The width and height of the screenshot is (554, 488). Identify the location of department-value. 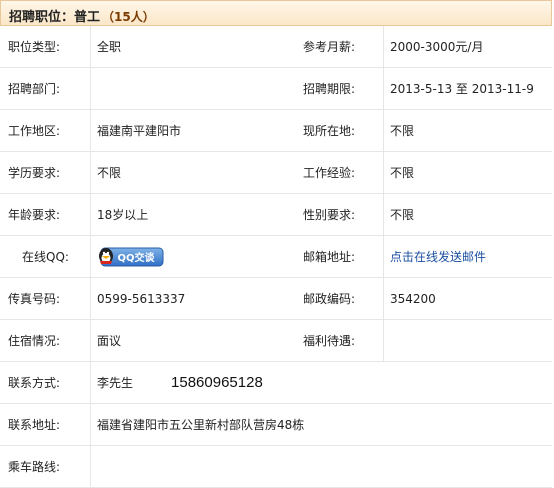
(192, 88).